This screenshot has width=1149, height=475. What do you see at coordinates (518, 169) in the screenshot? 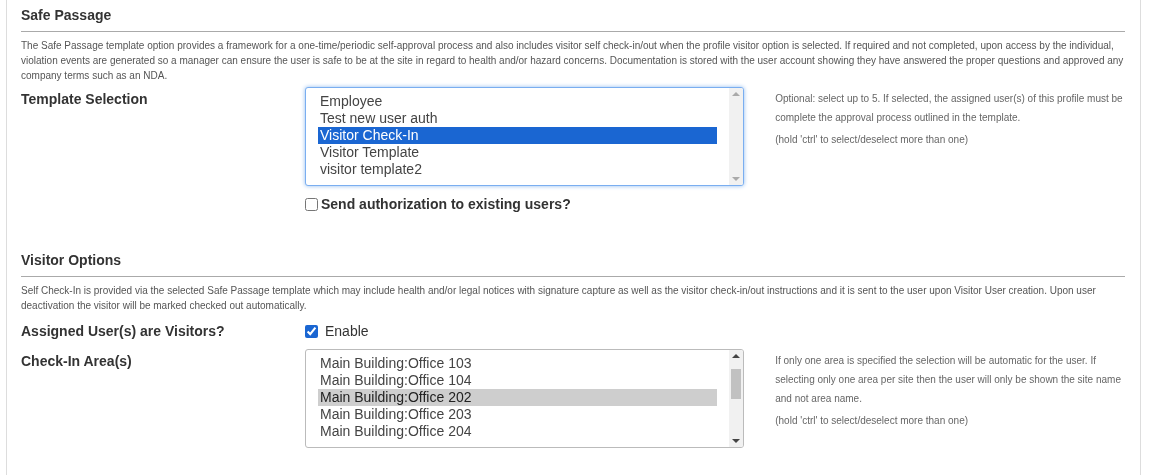
I see `list-option: visitor template2` at bounding box center [518, 169].